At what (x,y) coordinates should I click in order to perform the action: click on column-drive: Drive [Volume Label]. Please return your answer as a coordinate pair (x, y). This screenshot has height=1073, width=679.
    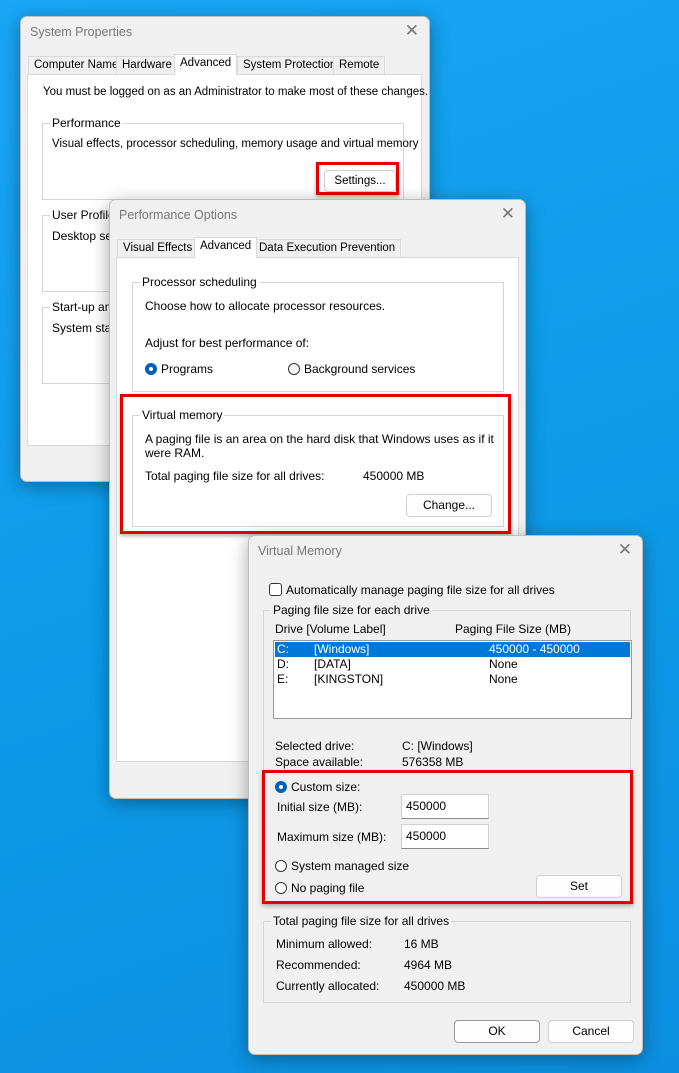
    Looking at the image, I should click on (330, 629).